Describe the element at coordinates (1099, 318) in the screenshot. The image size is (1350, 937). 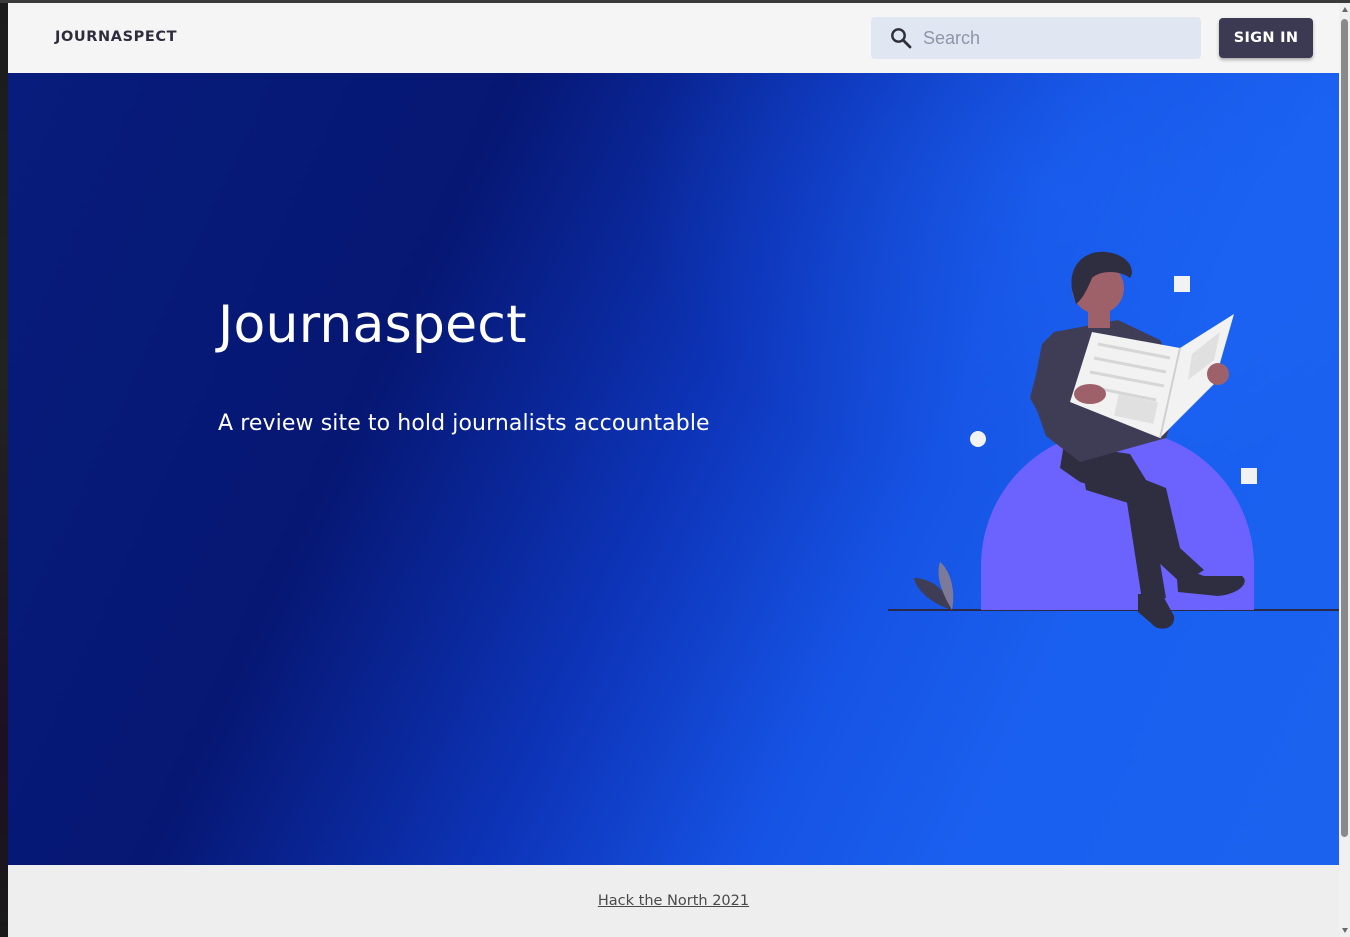
I see `figure-neck` at that location.